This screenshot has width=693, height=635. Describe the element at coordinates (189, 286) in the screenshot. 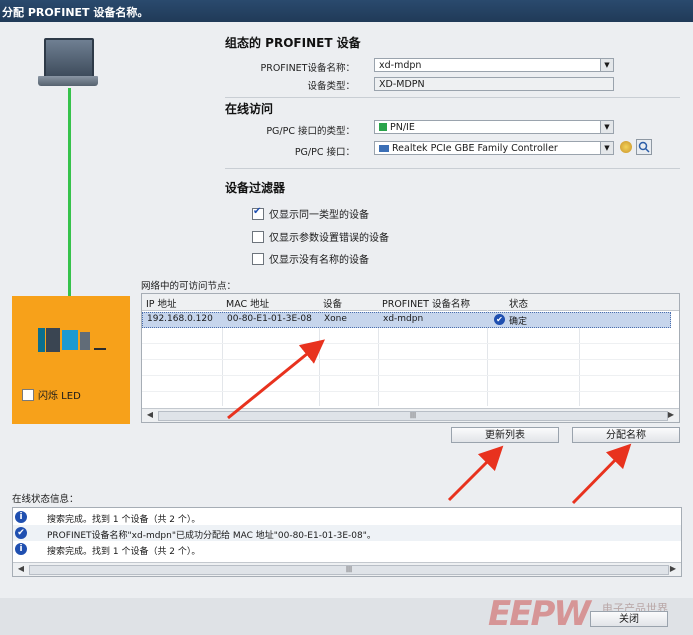

I see `nodes-table-caption: 网络中的可访问节点：` at that location.